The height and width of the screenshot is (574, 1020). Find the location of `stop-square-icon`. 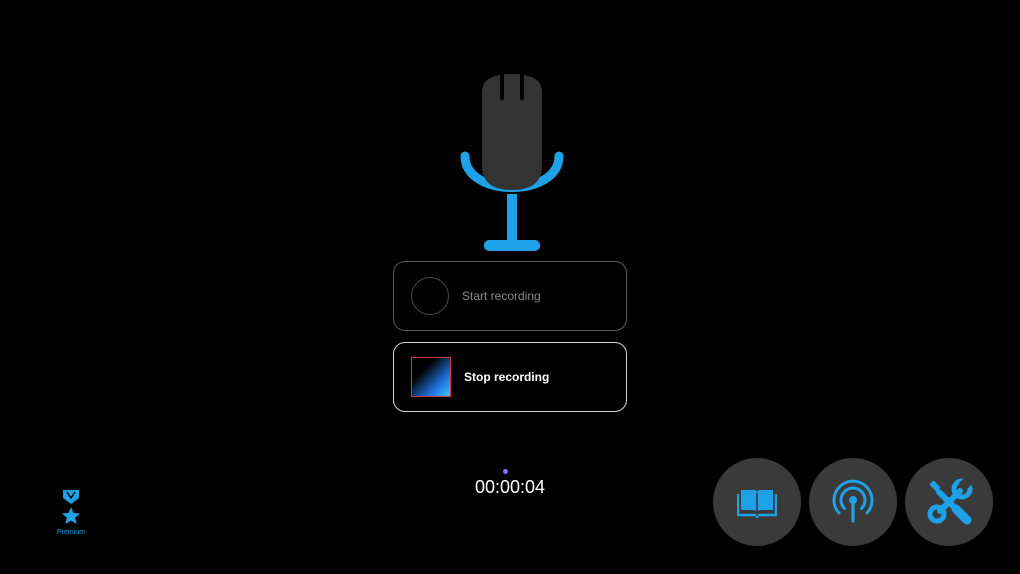

stop-square-icon is located at coordinates (431, 377).